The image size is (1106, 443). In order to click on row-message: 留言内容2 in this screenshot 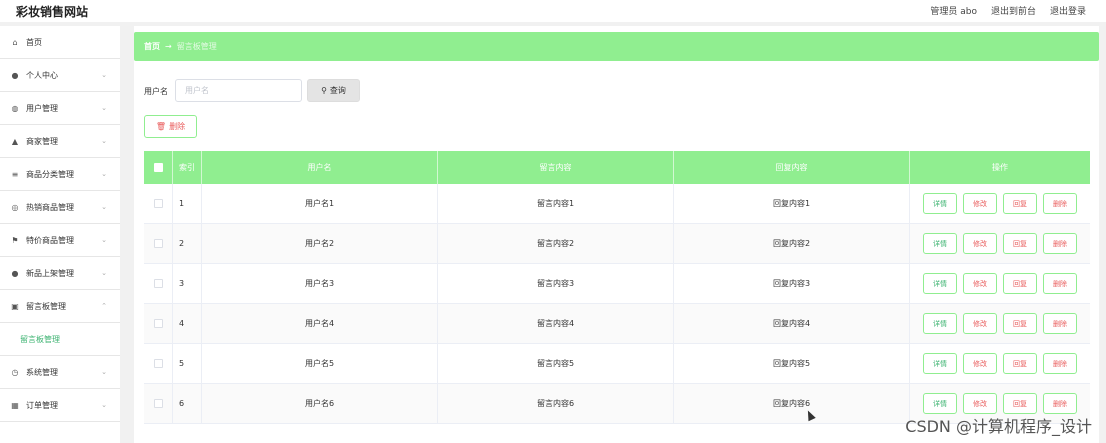, I will do `click(556, 243)`.